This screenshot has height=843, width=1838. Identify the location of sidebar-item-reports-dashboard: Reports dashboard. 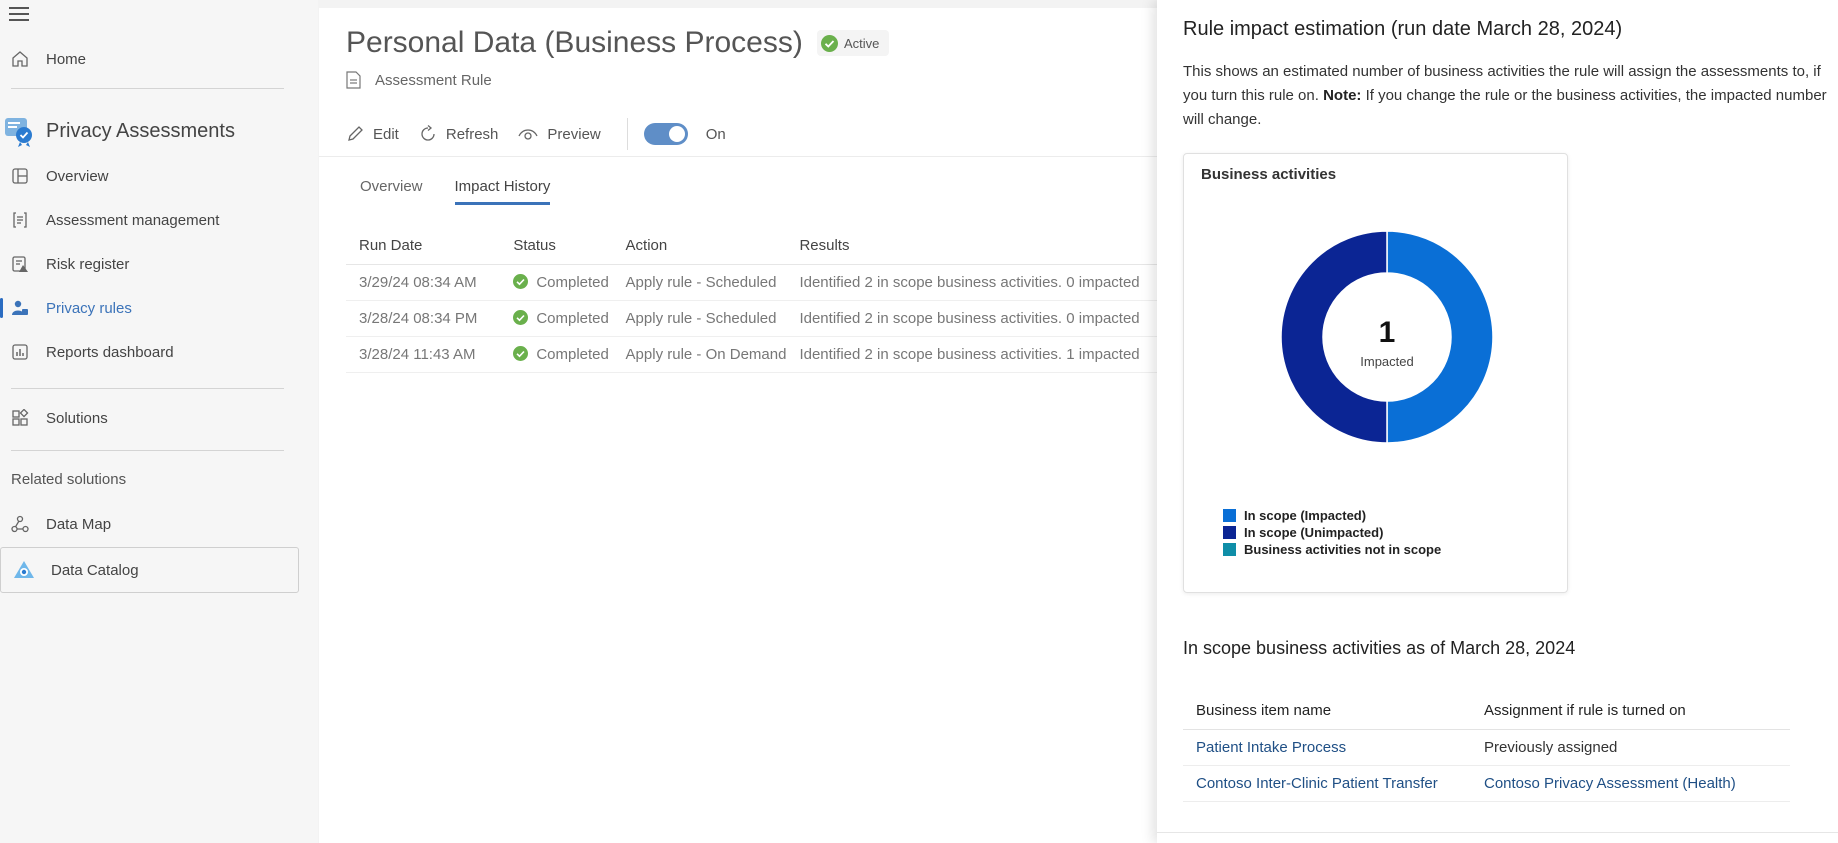
(150, 352).